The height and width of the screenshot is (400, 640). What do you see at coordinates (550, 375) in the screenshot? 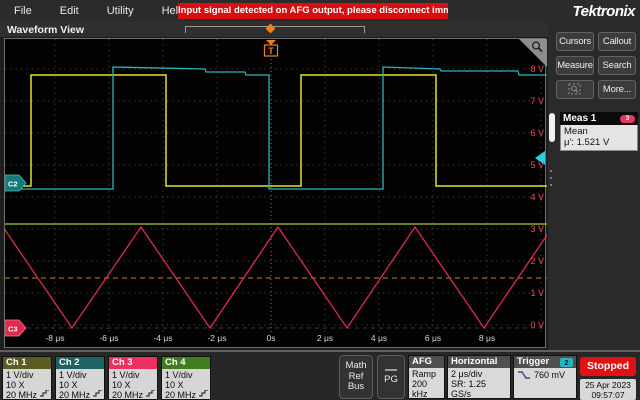
I see `trigger-level: 760 mV` at bounding box center [550, 375].